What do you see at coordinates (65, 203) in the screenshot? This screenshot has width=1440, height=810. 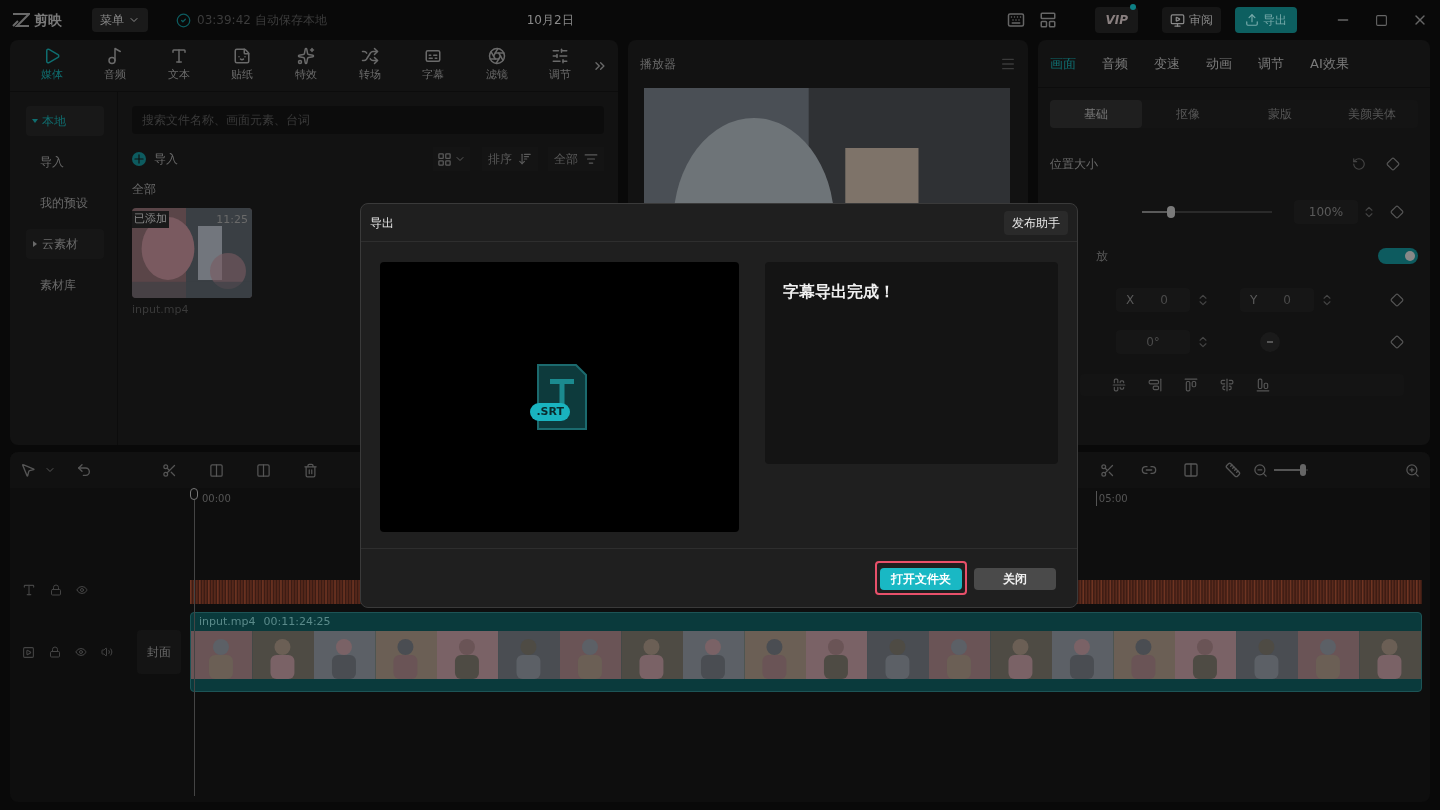 I see `sidebar-item: 我的预设` at bounding box center [65, 203].